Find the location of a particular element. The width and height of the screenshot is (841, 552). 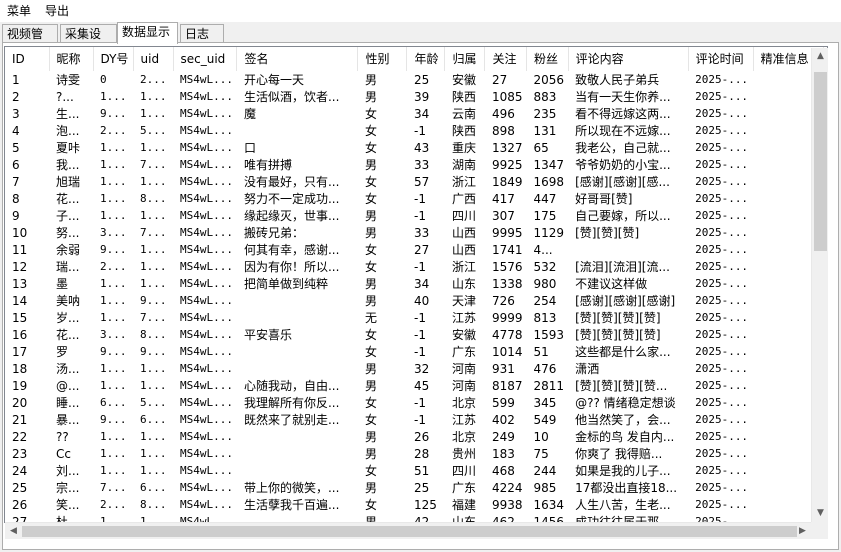

table-cell: 22 is located at coordinates (20, 436).